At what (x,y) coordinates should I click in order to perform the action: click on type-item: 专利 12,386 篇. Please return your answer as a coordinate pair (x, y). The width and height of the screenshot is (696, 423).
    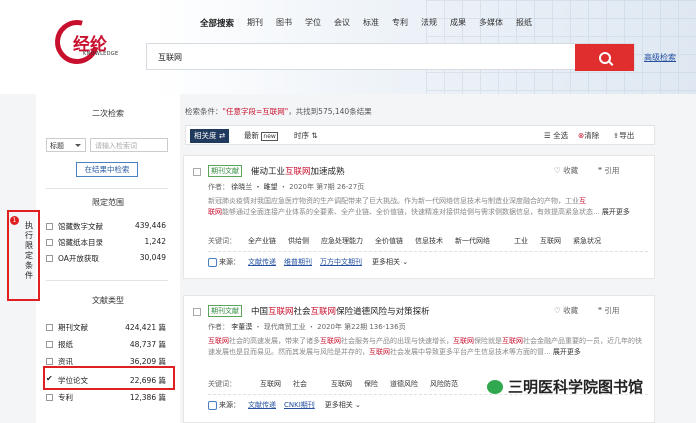
    Looking at the image, I should click on (106, 398).